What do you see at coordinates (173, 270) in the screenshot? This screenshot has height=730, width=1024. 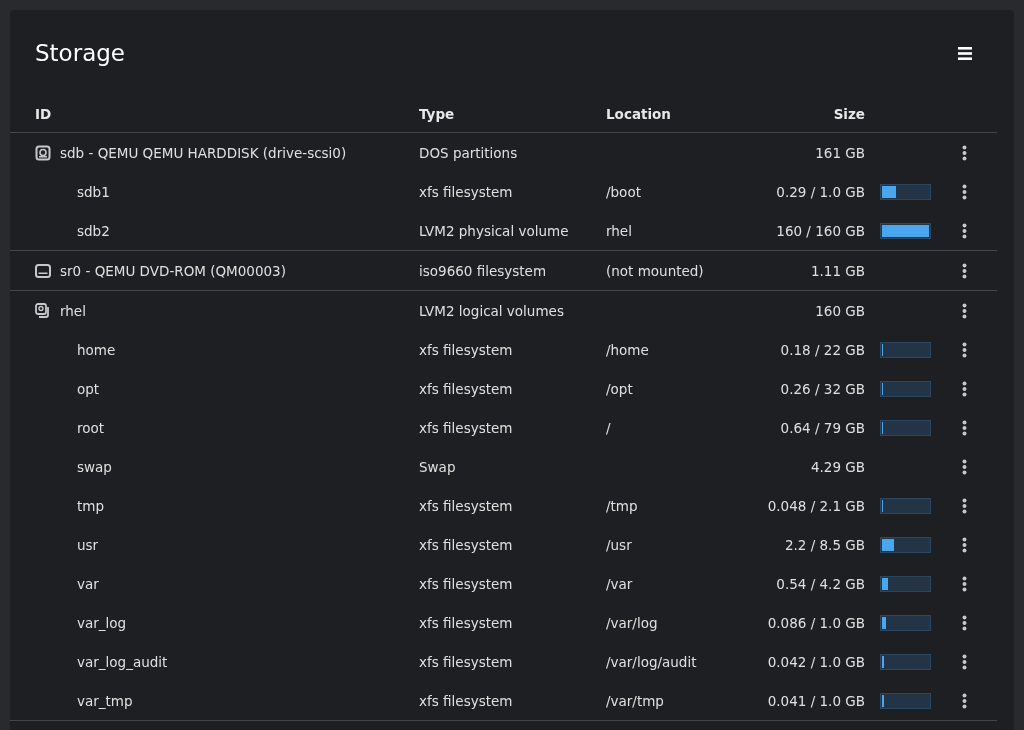 I see `device-name: sr0 - QEMU DVD-ROM (QM00003)` at bounding box center [173, 270].